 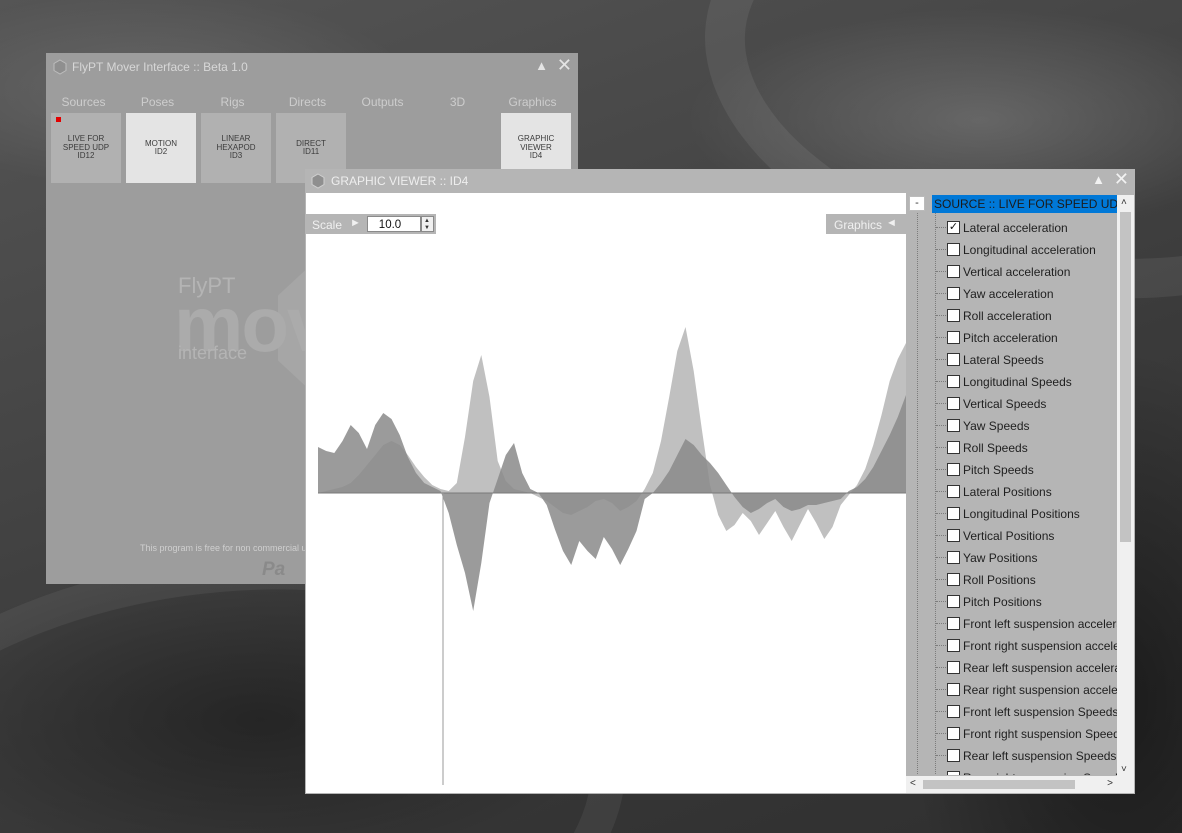 I want to click on channel-item: Front right suspension Speeds, so click(x=1026, y=734).